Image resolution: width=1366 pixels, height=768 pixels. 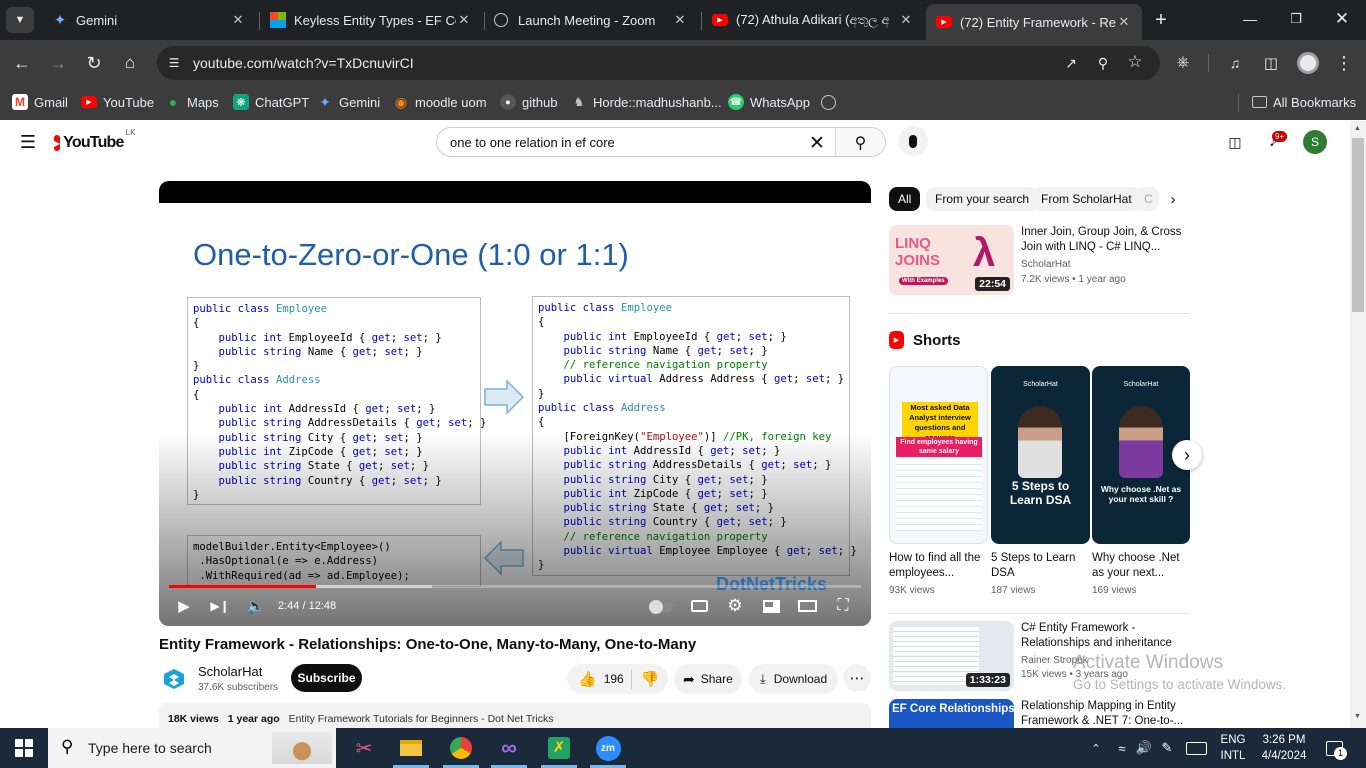 I want to click on hamburger-menu-icon: ☰, so click(x=28, y=142).